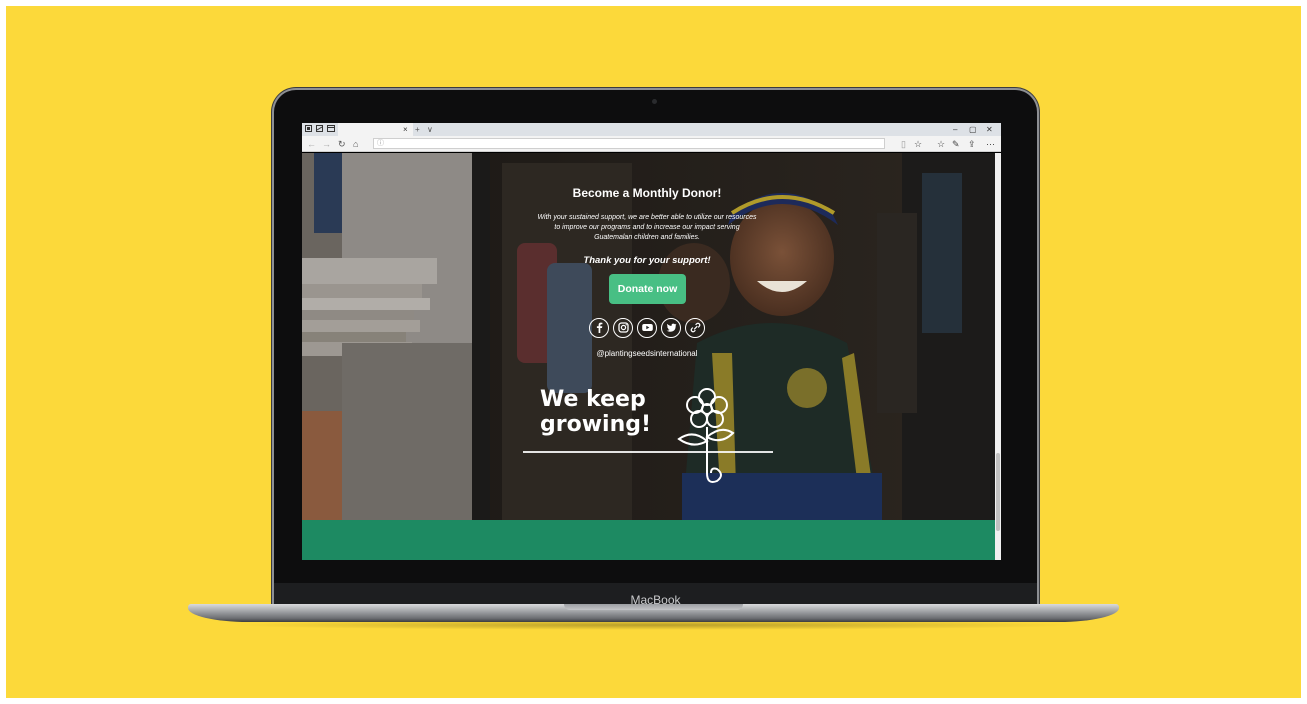 The image size is (1307, 704). What do you see at coordinates (648, 540) in the screenshot?
I see `footer-band` at bounding box center [648, 540].